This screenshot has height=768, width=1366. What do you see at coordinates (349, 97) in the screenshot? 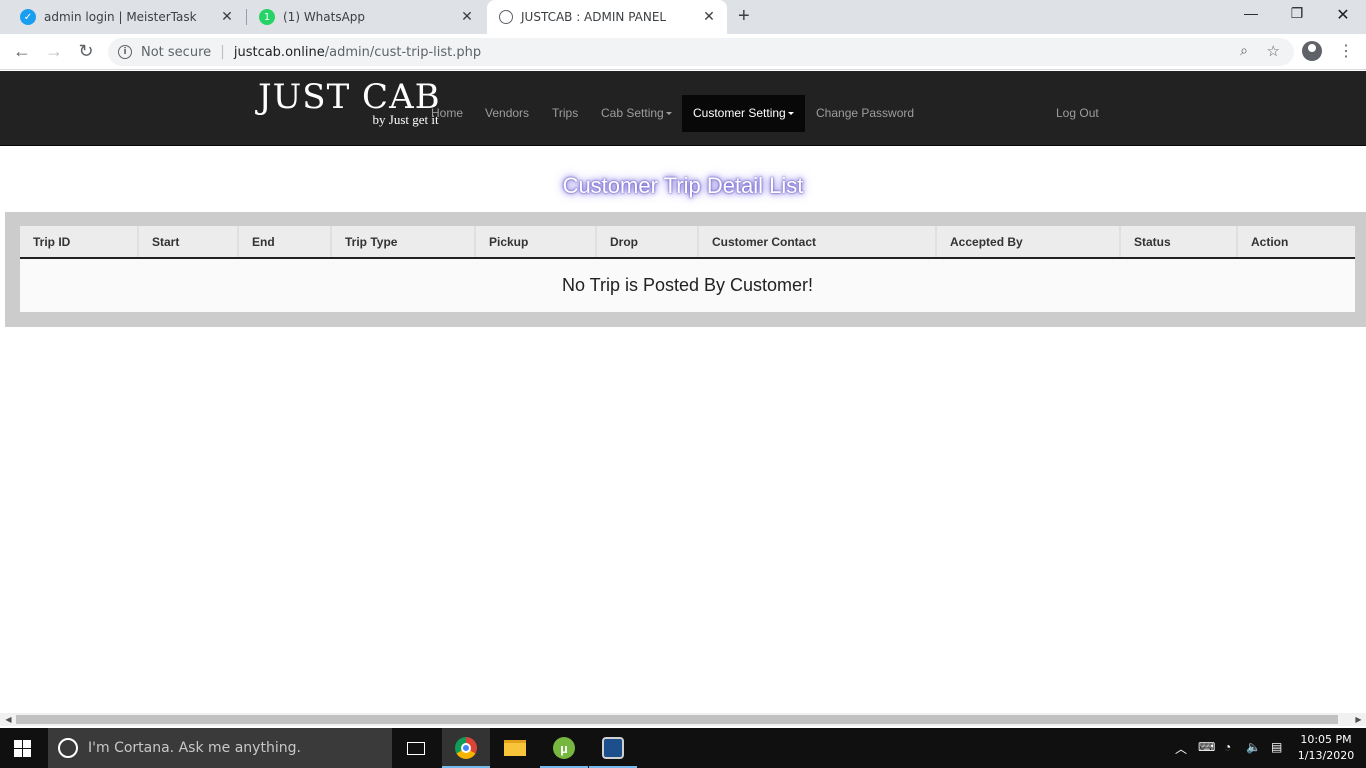
I see `brand-name: JUST CAB` at bounding box center [349, 97].